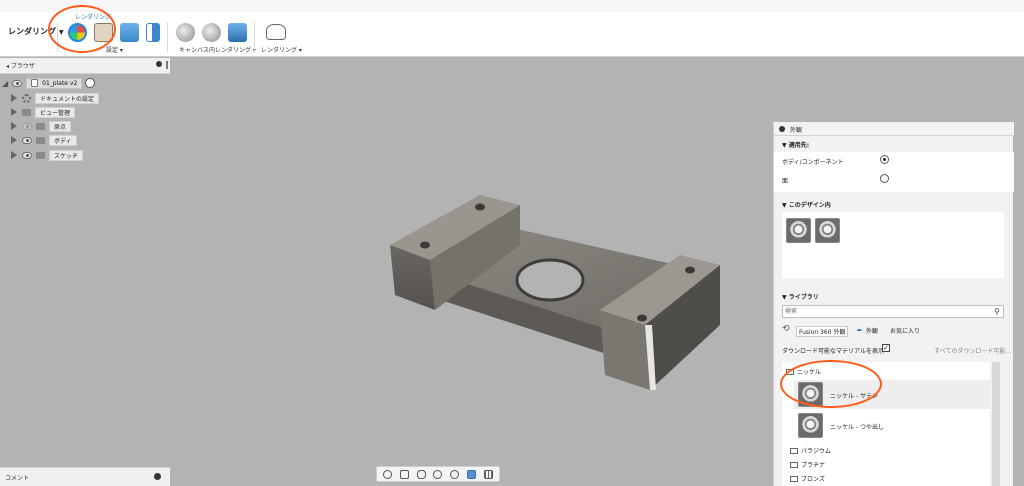  Describe the element at coordinates (67, 98) in the screenshot. I see `browser-item-label: ドキュメントの設定` at that location.